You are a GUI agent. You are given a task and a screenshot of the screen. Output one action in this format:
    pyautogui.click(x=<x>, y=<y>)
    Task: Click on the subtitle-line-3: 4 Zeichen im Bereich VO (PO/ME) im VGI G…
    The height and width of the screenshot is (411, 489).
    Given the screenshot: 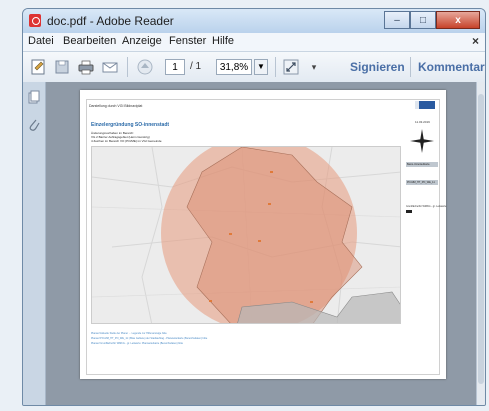 What is the action you would take?
    pyautogui.click(x=126, y=141)
    